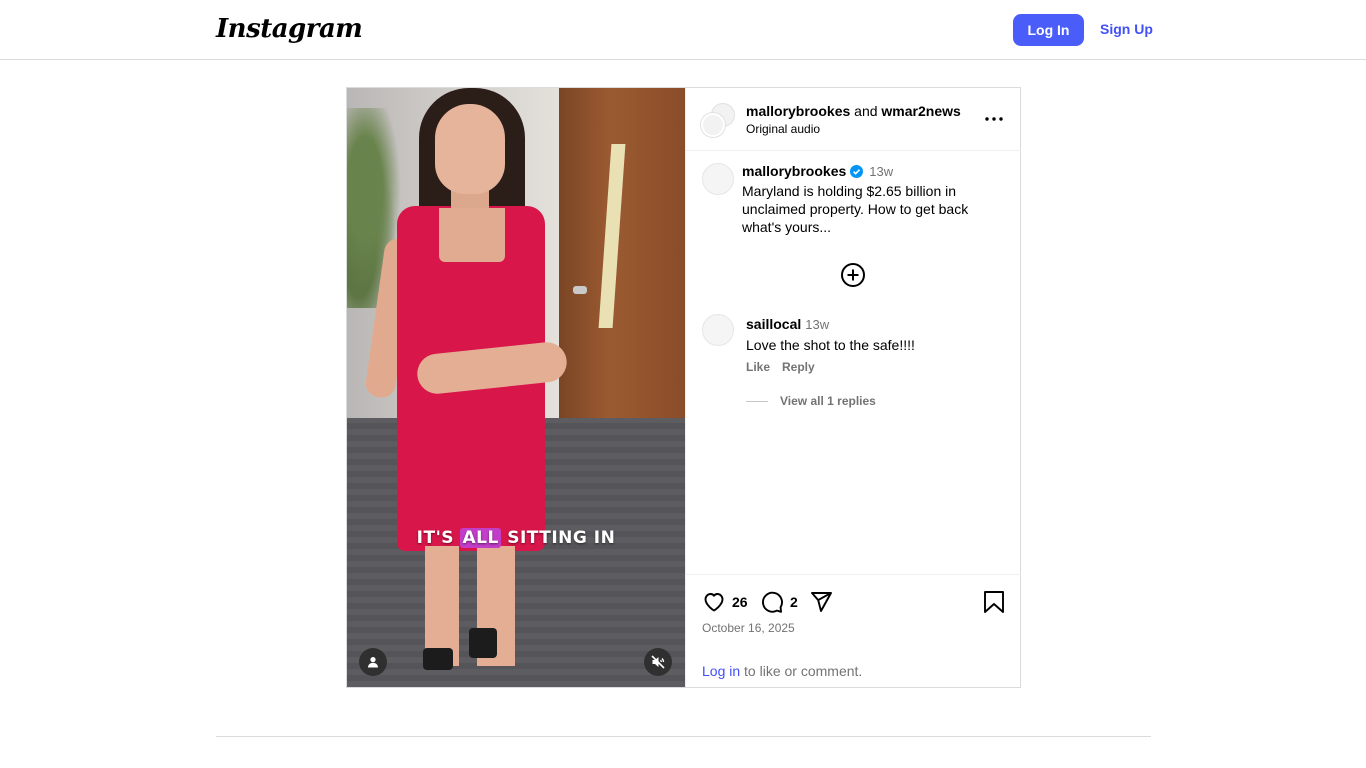 The image size is (1366, 768). Describe the element at coordinates (714, 602) in the screenshot. I see `heart-icon` at that location.